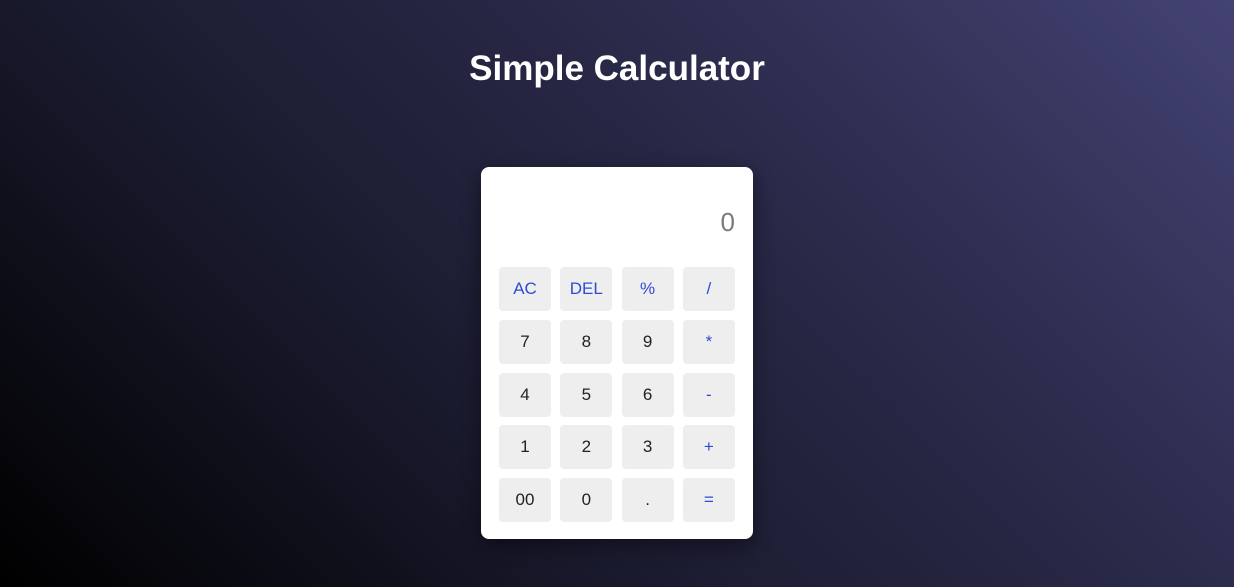 This screenshot has height=587, width=1234. What do you see at coordinates (525, 341) in the screenshot?
I see `digit-7-button: 7` at bounding box center [525, 341].